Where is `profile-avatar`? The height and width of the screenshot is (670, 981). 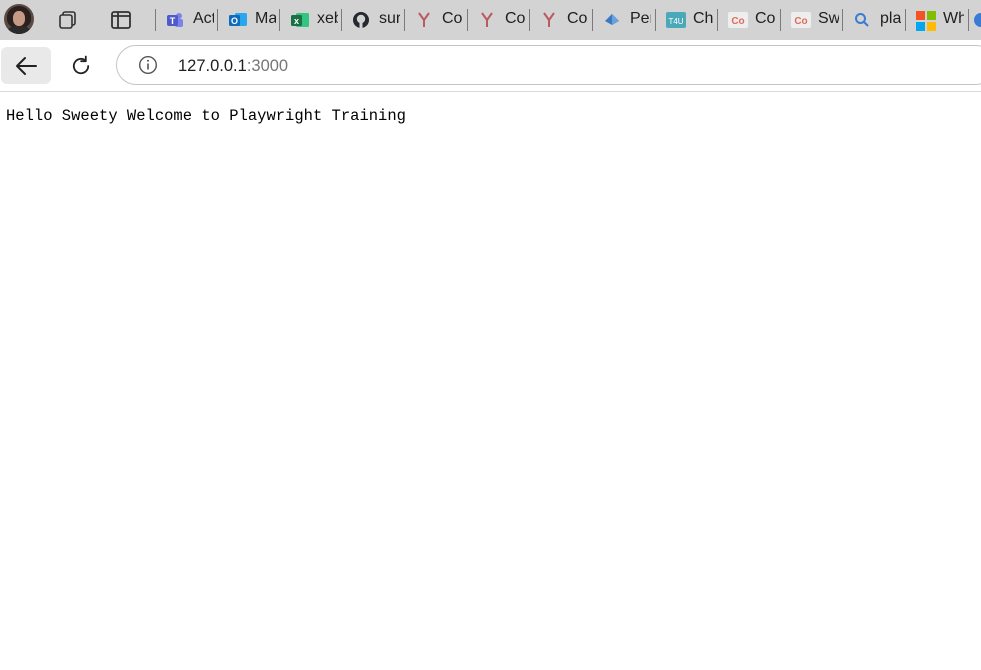
profile-avatar is located at coordinates (19, 19).